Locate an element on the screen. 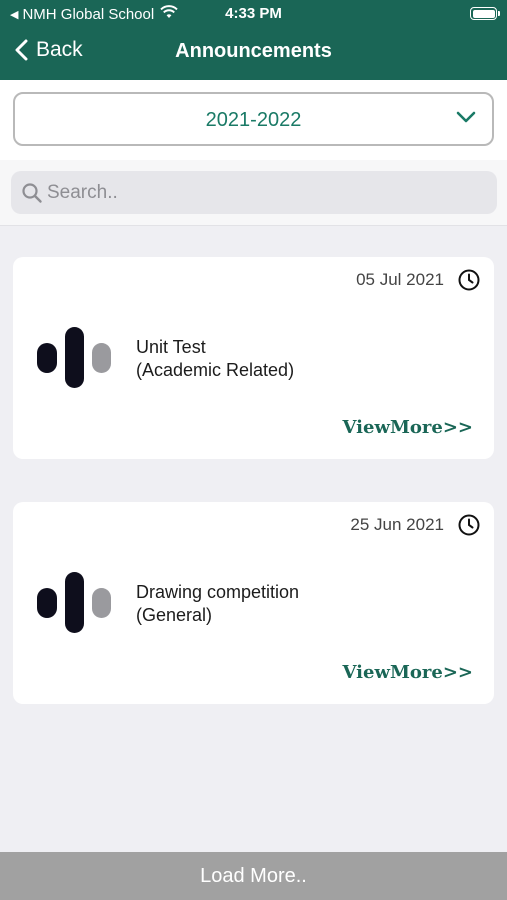  search-band is located at coordinates (253, 193).